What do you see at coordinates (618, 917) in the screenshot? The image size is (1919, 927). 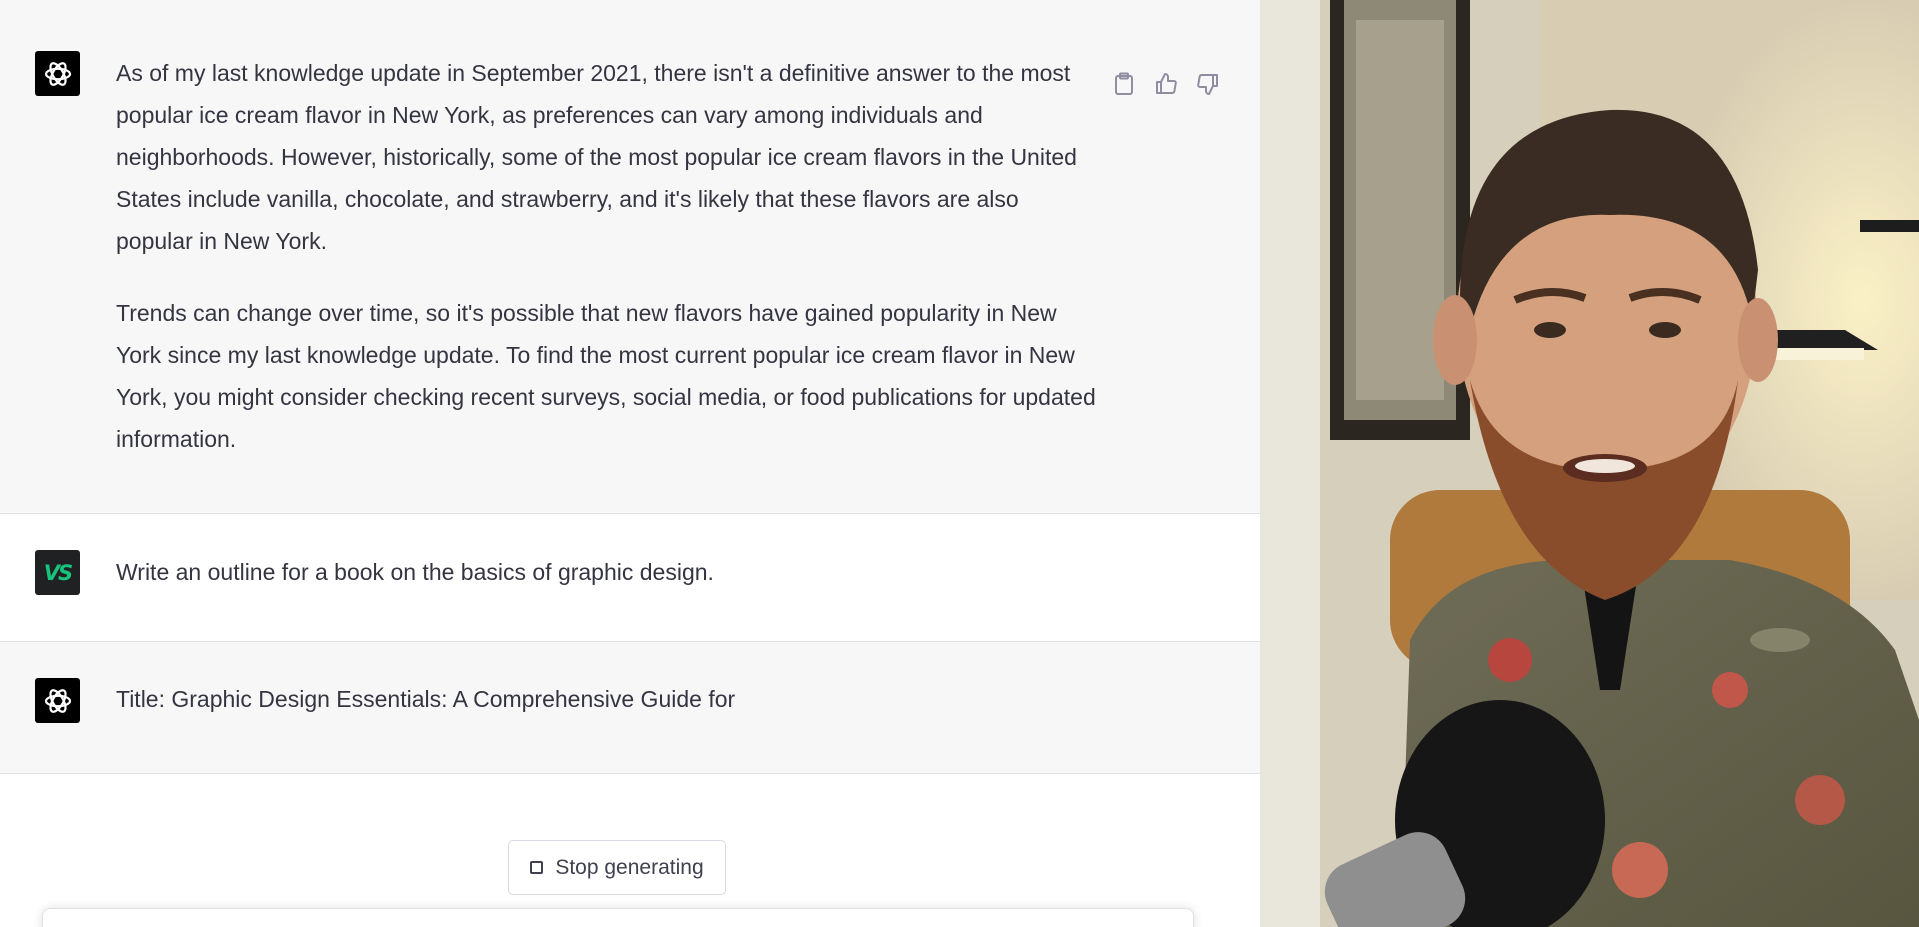 I see `message-input-box` at bounding box center [618, 917].